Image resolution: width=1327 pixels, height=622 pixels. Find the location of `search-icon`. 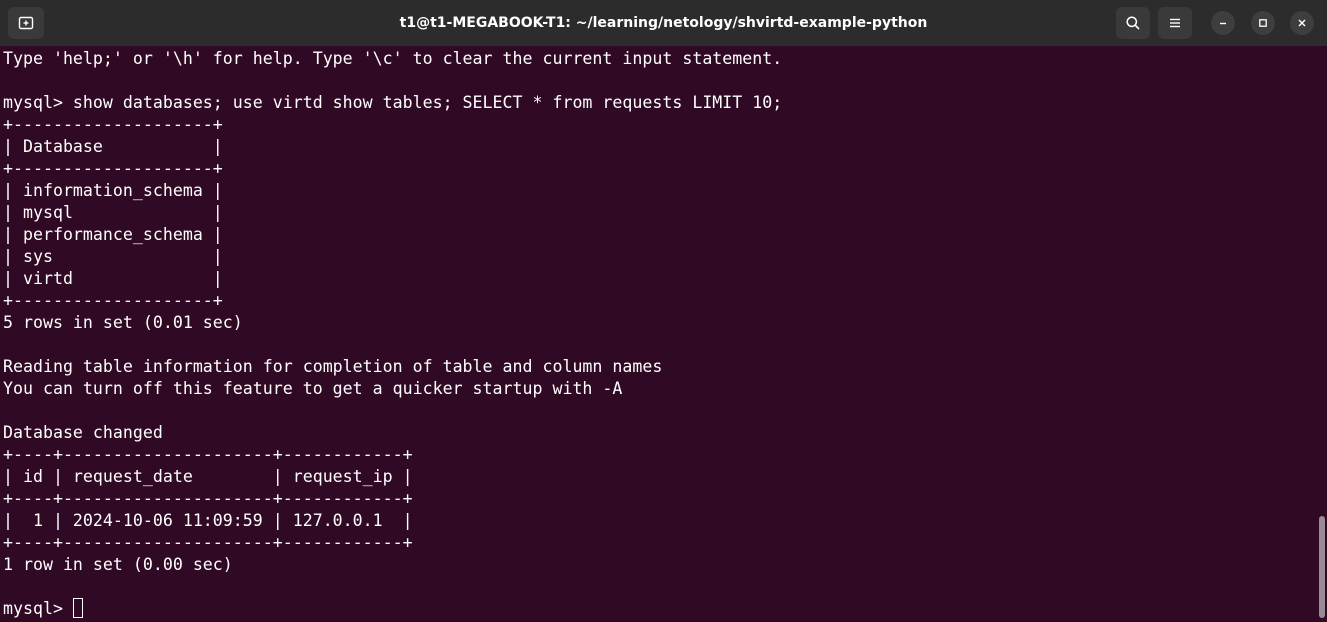

search-icon is located at coordinates (1133, 23).